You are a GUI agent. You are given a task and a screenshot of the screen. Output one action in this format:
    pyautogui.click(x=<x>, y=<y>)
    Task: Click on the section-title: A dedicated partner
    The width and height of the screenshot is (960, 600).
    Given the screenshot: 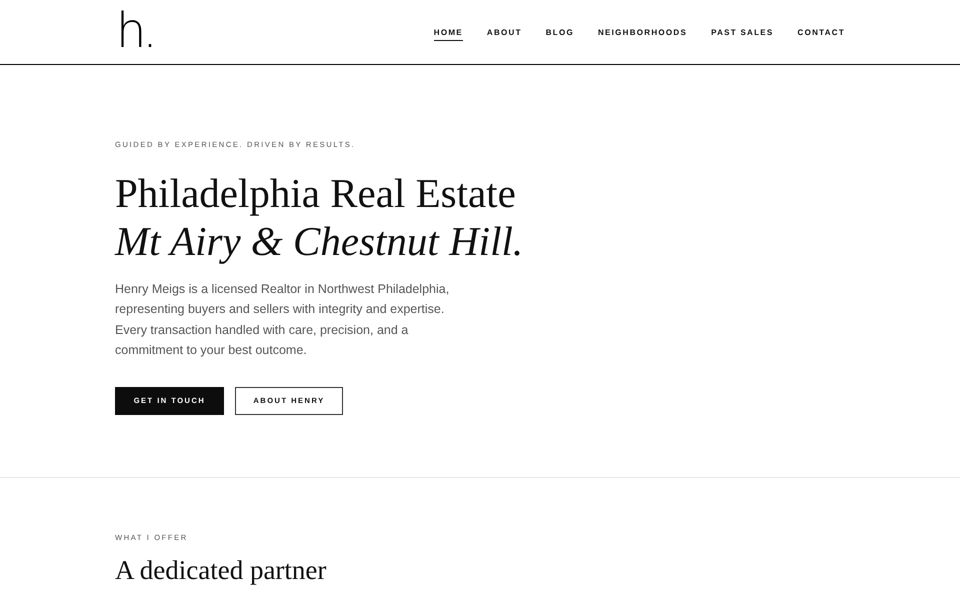 What is the action you would take?
    pyautogui.click(x=220, y=569)
    